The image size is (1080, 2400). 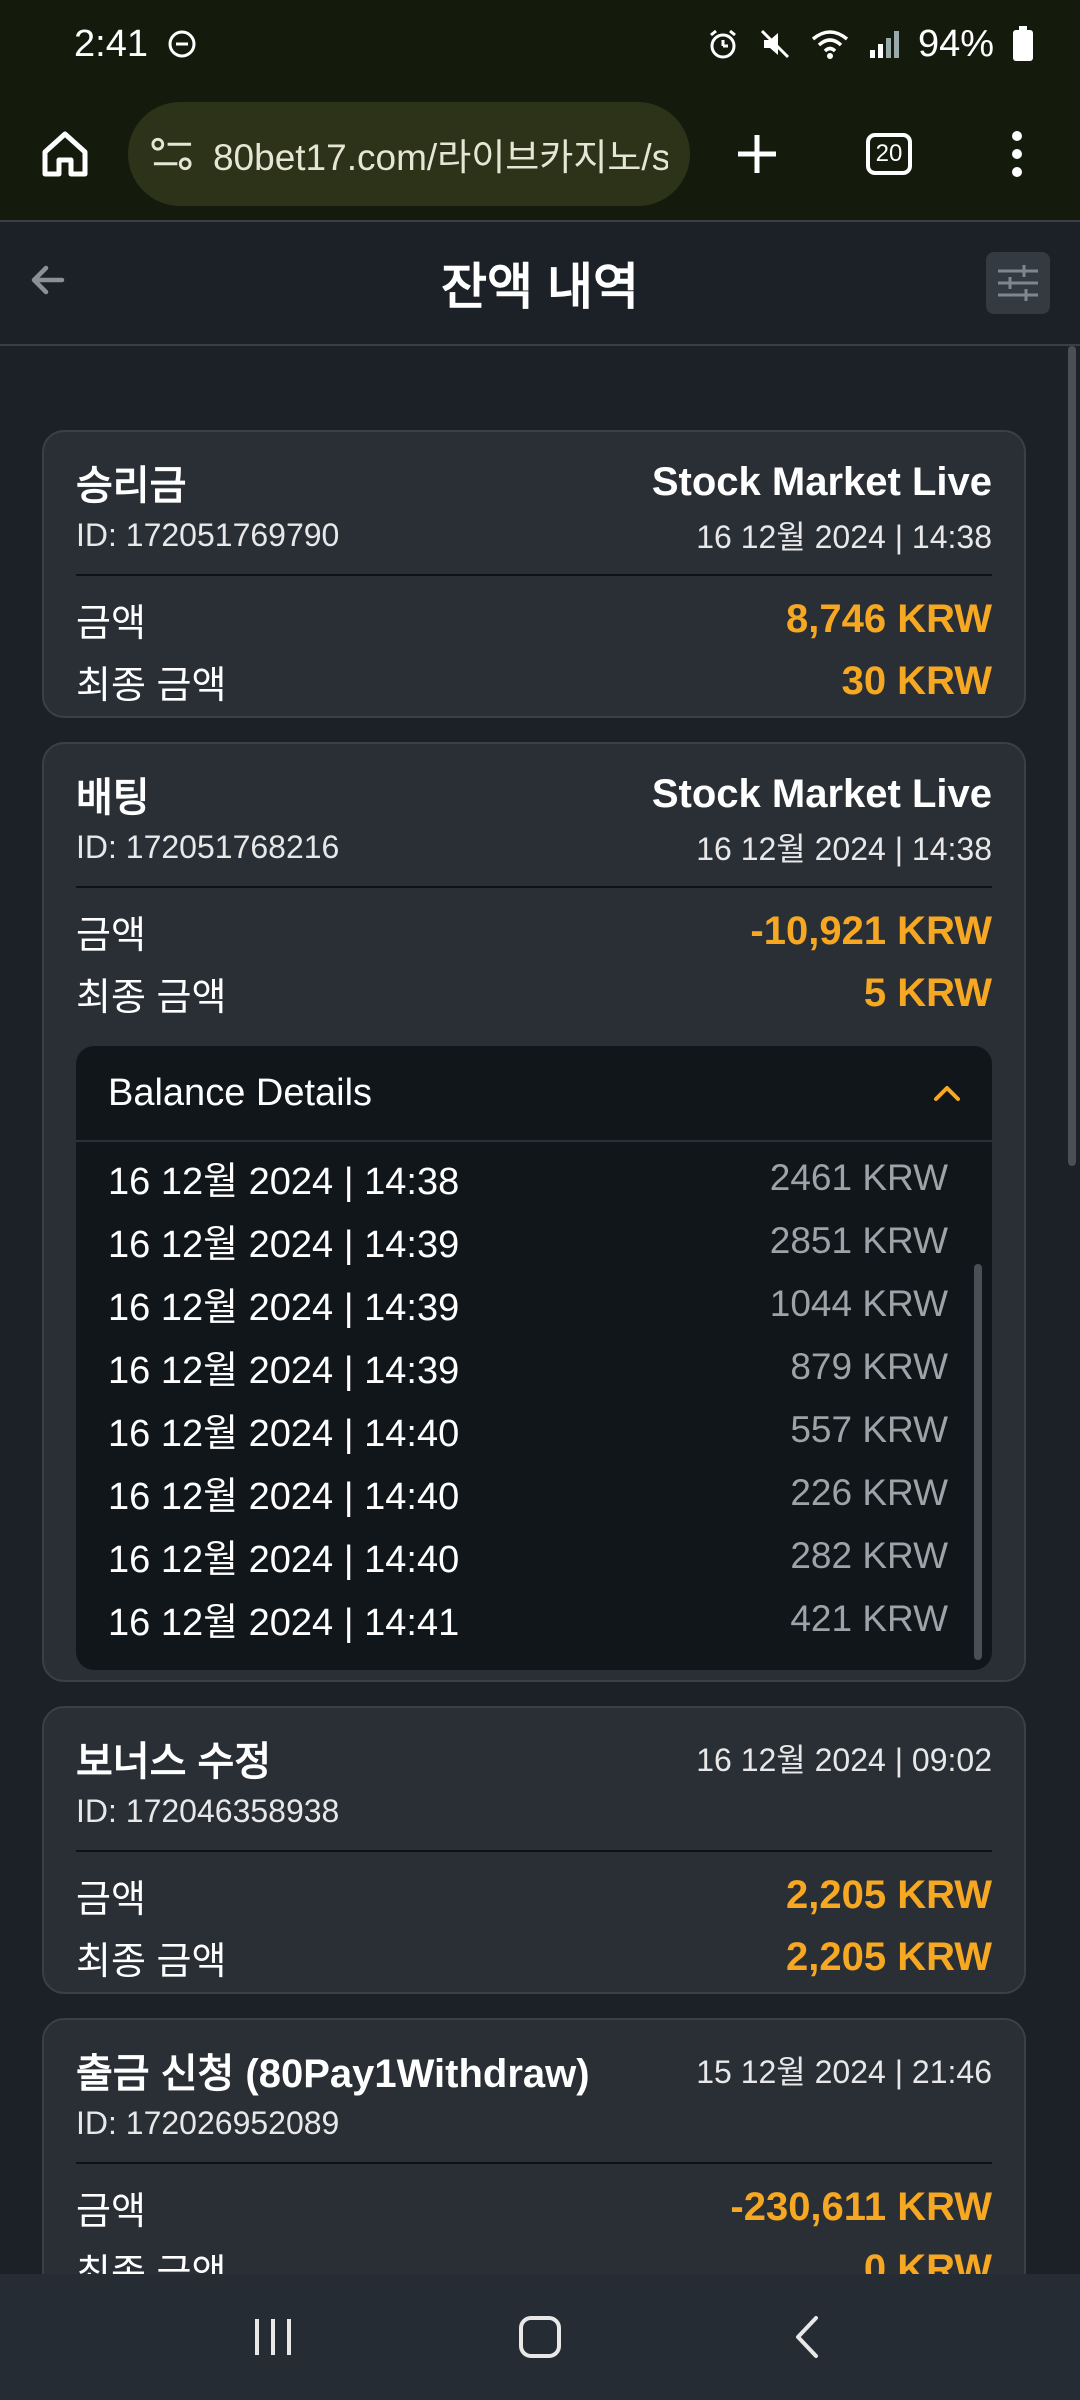 What do you see at coordinates (884, 44) in the screenshot?
I see `signal-icon` at bounding box center [884, 44].